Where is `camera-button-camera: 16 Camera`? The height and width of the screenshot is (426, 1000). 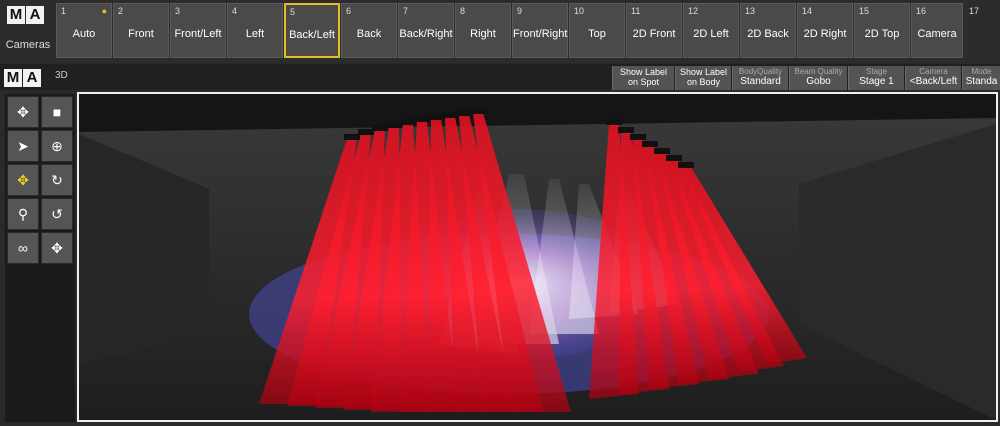 camera-button-camera: 16 Camera is located at coordinates (937, 30).